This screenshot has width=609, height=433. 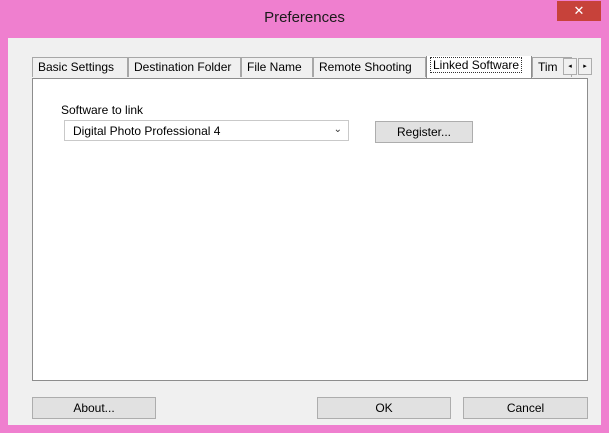 What do you see at coordinates (476, 65) in the screenshot?
I see `tab-label: Linked Software` at bounding box center [476, 65].